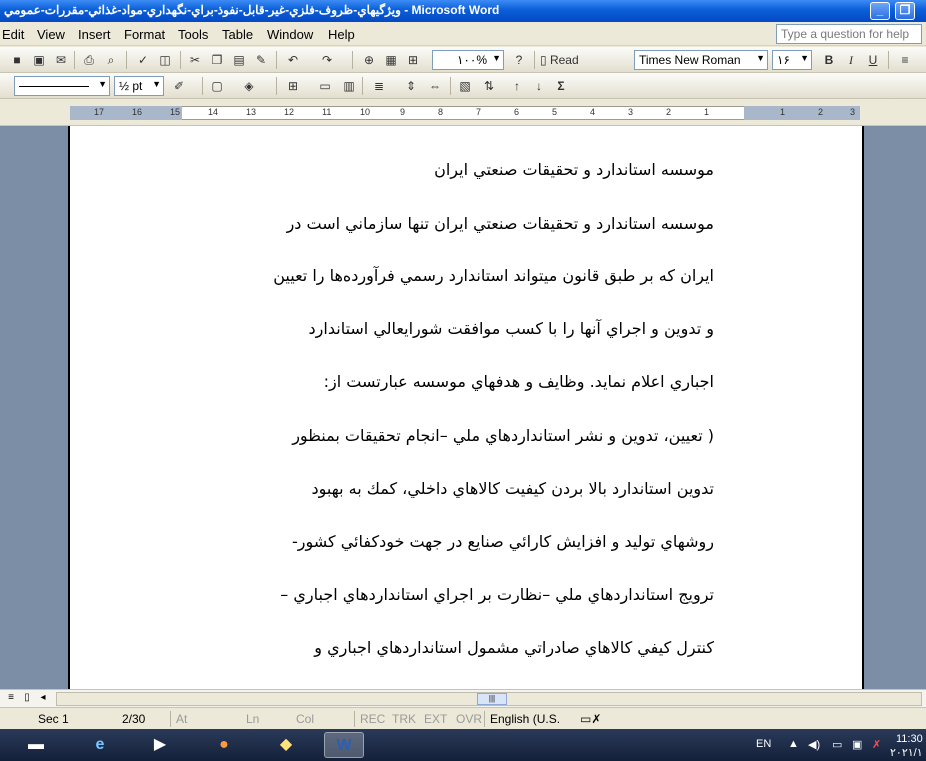 The width and height of the screenshot is (926, 761). Describe the element at coordinates (851, 60) in the screenshot. I see `italic-button: I` at that location.